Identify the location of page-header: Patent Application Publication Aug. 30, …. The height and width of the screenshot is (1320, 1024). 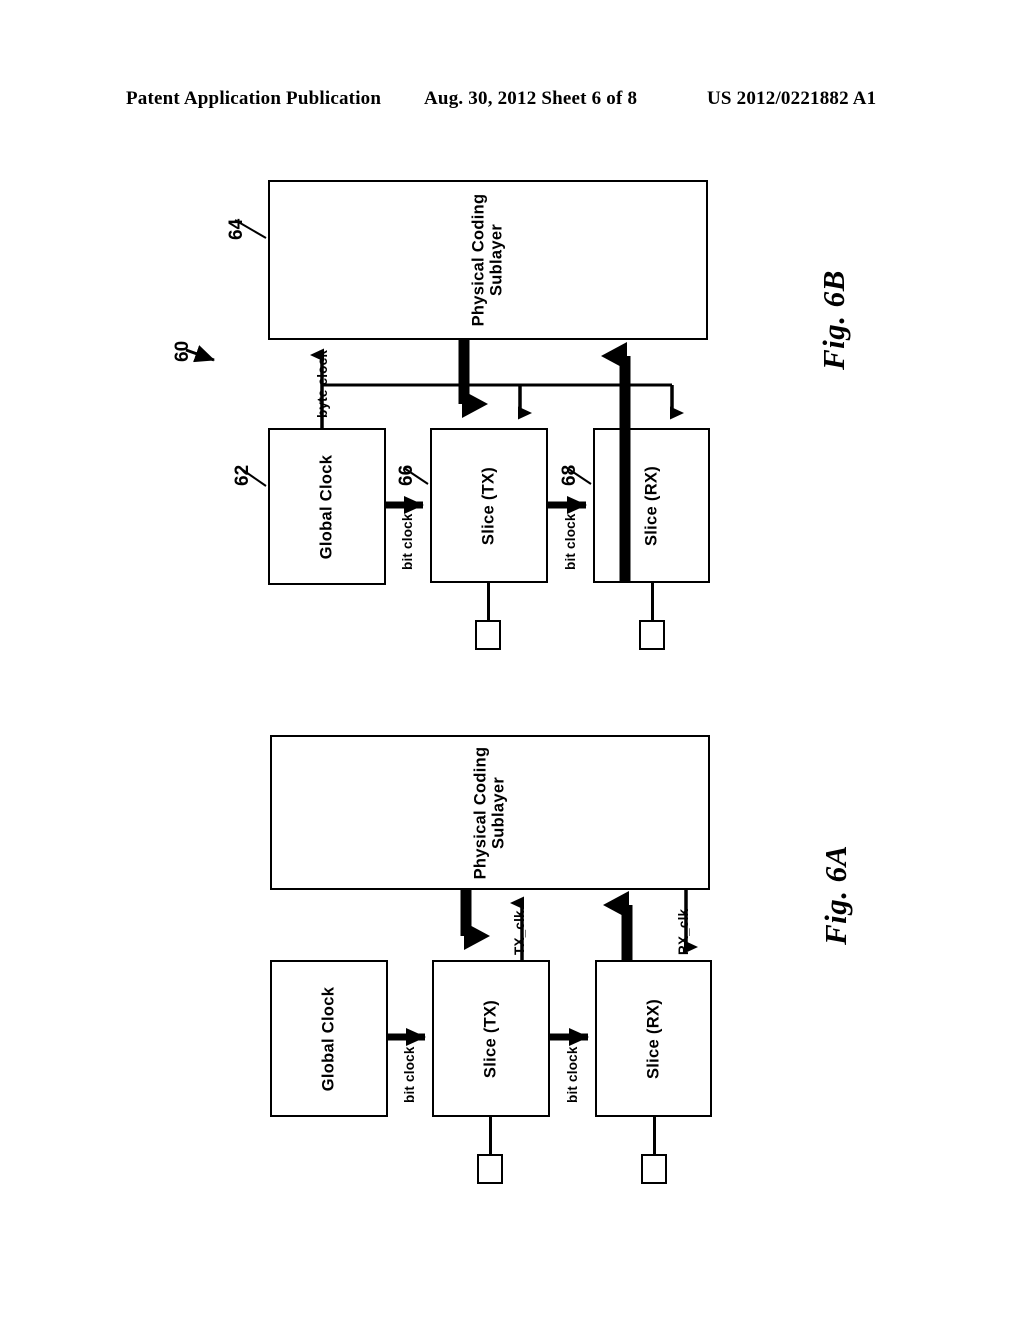
(512, 102).